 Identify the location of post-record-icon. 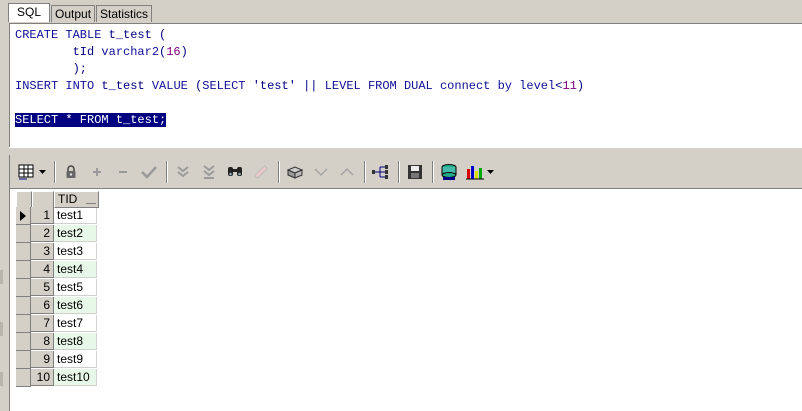
(149, 172).